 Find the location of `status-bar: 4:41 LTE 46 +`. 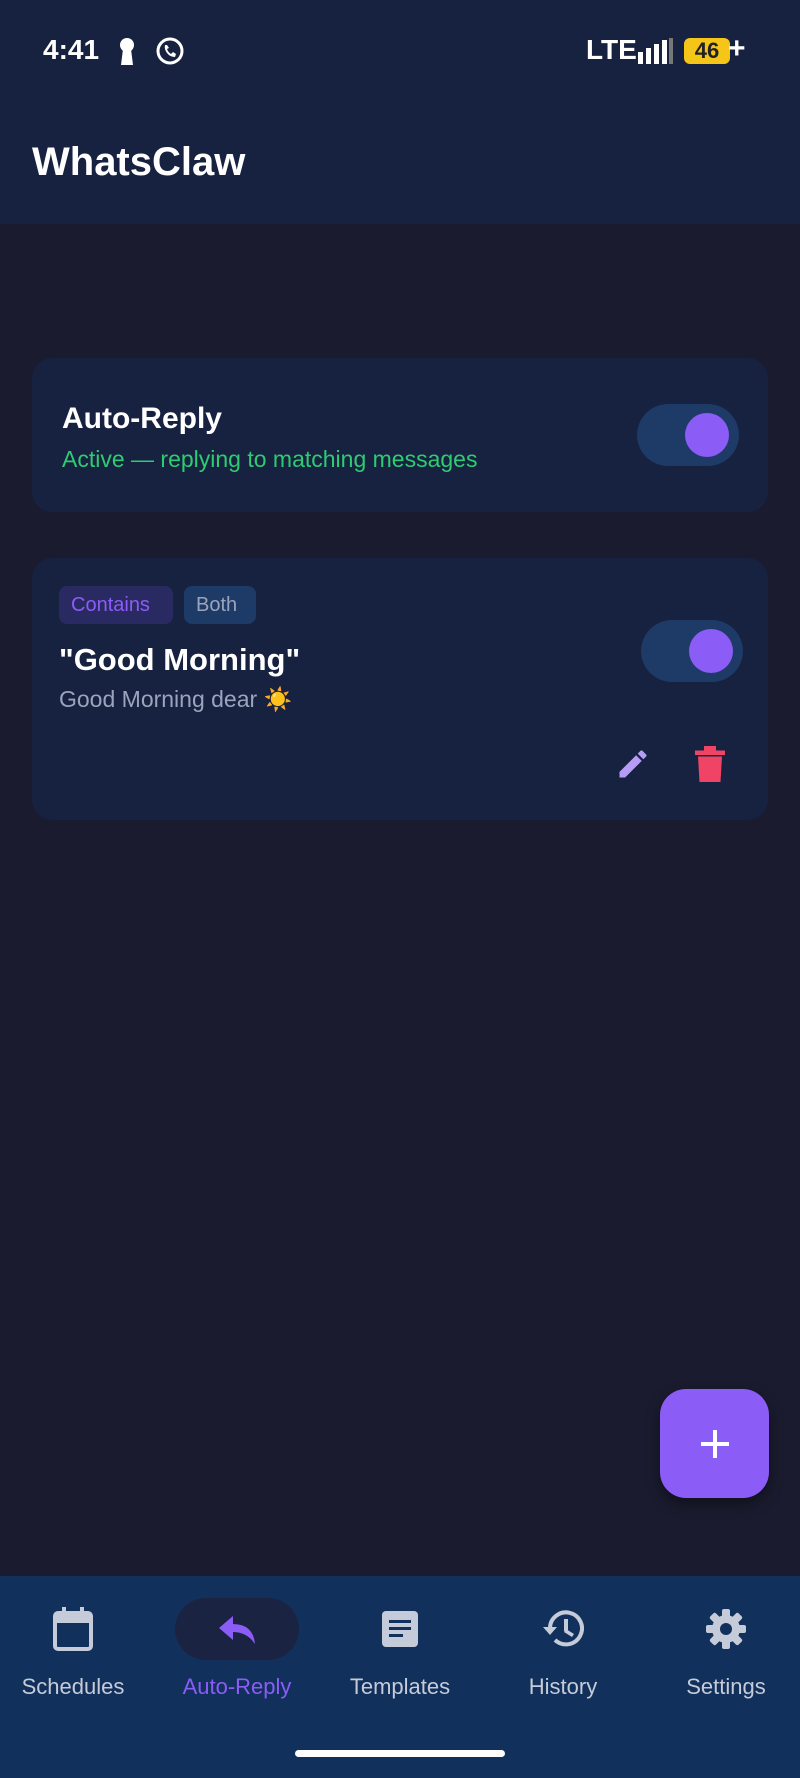

status-bar: 4:41 LTE 46 + is located at coordinates (400, 50).